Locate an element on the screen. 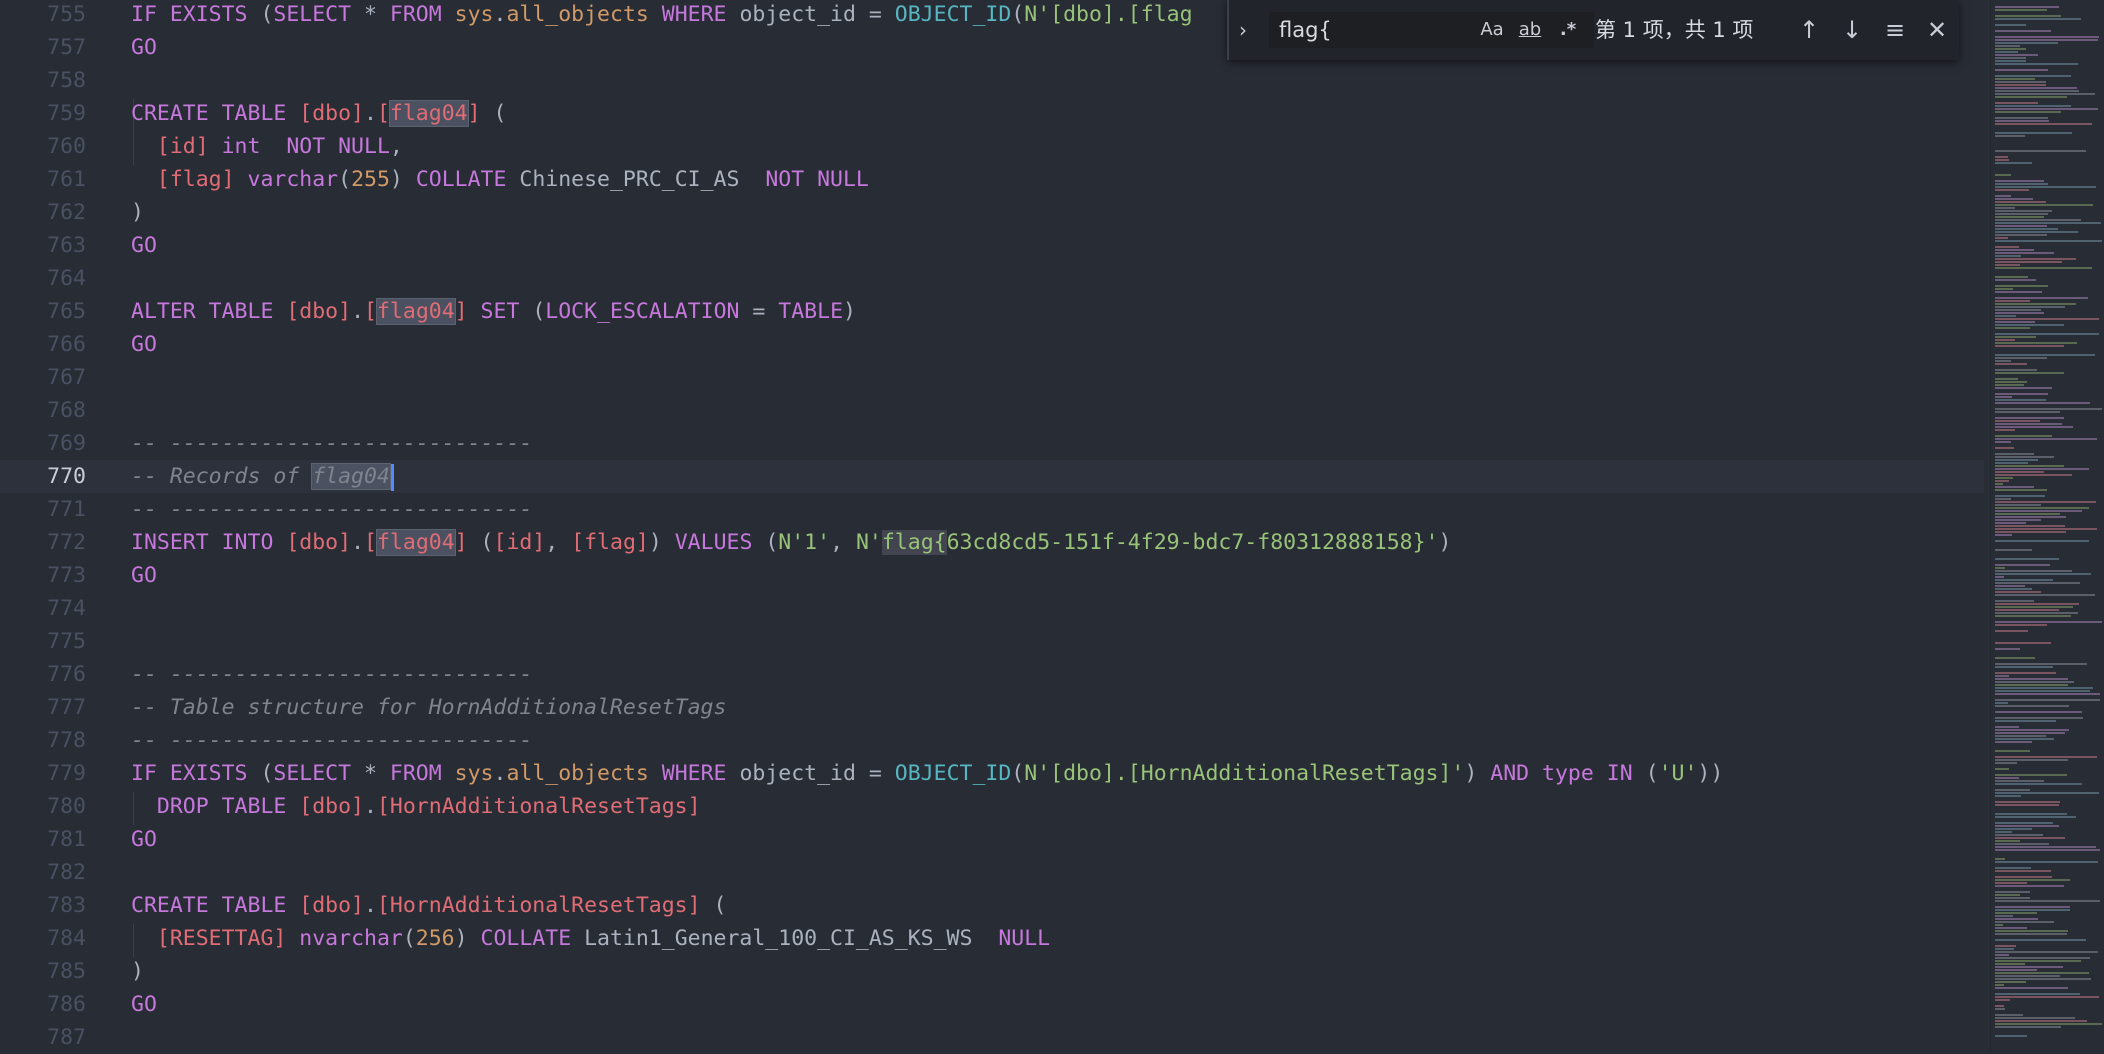 The image size is (2104, 1054). toggle-replace-icon: › is located at coordinates (1249, 30).